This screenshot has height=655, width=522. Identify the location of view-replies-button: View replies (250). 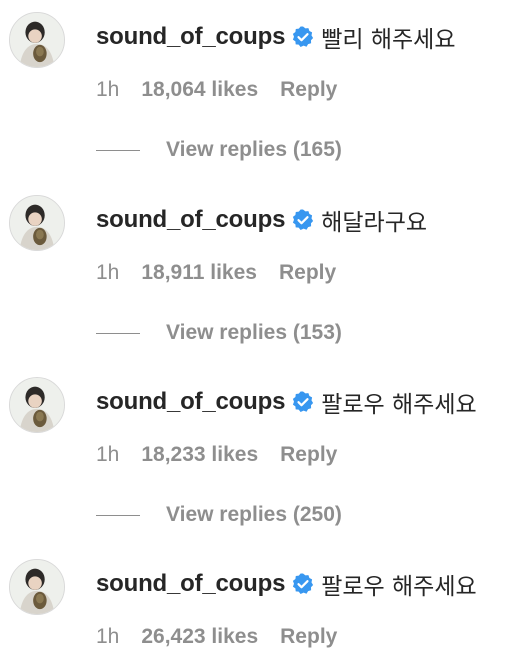
(254, 515).